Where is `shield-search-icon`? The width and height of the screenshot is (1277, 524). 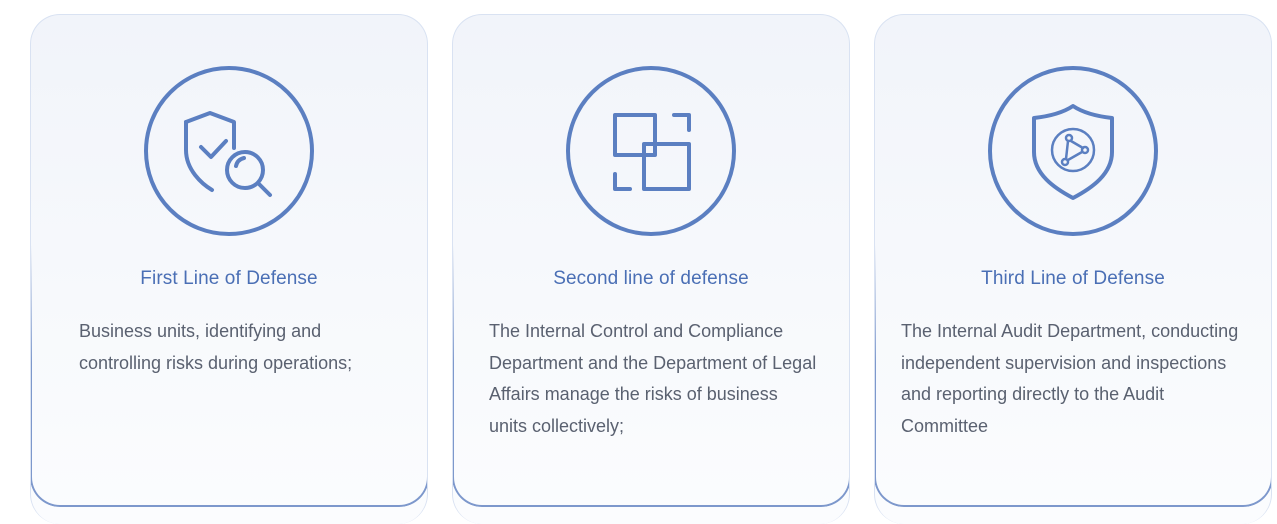 shield-search-icon is located at coordinates (228, 154).